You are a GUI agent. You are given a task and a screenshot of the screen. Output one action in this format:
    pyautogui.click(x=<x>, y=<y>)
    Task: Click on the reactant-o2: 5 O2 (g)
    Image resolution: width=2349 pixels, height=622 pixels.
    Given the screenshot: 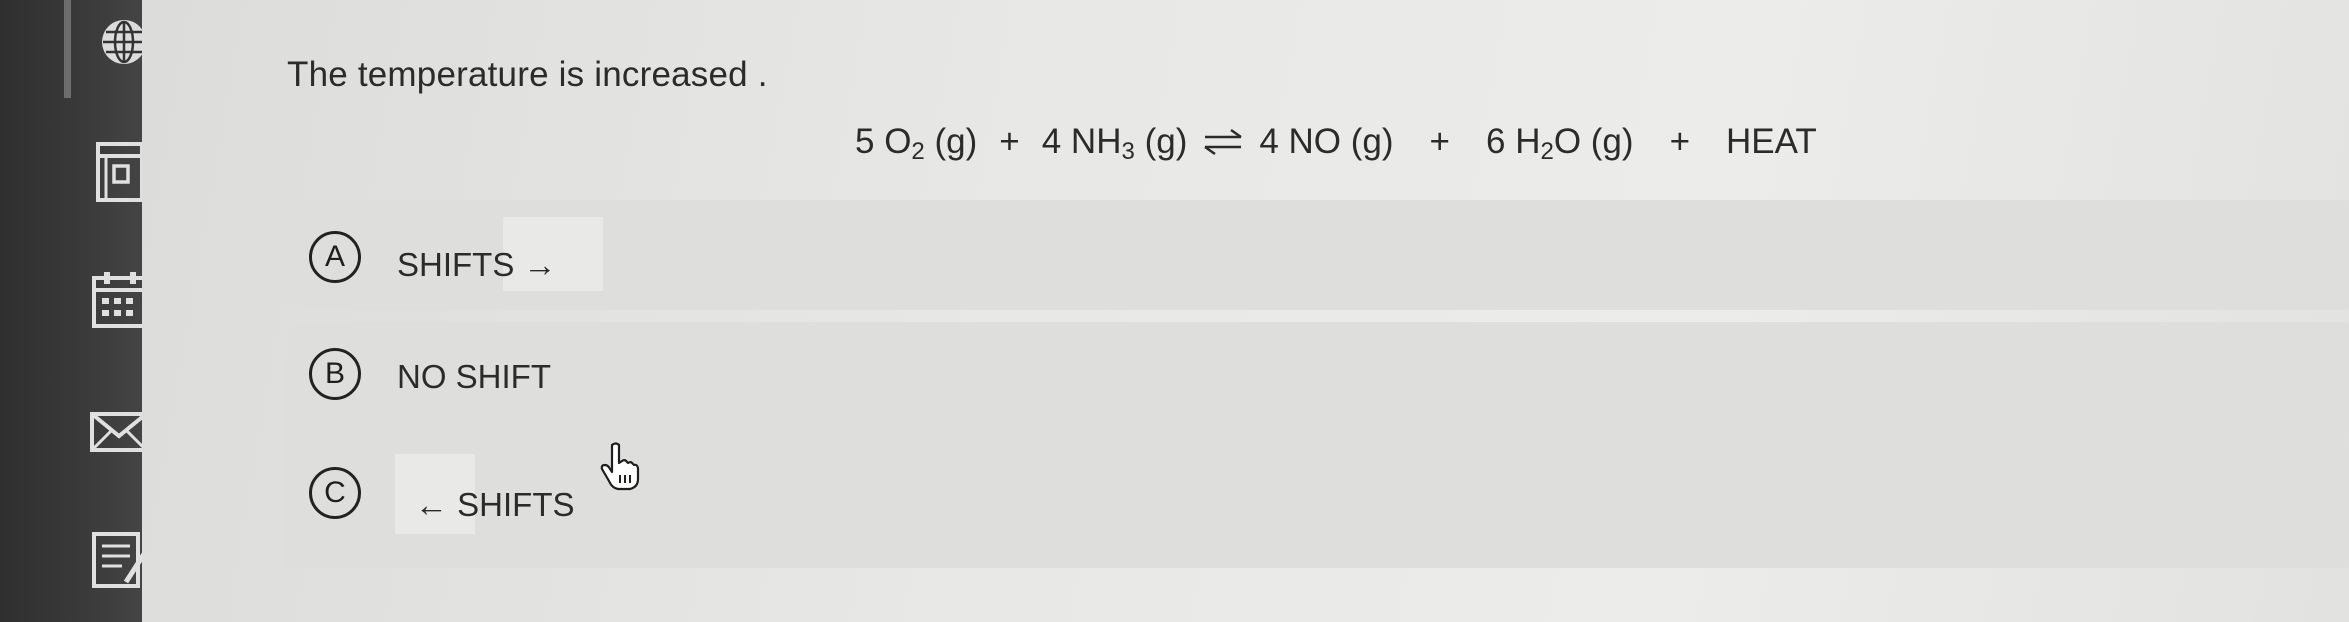 What is the action you would take?
    pyautogui.click(x=916, y=143)
    